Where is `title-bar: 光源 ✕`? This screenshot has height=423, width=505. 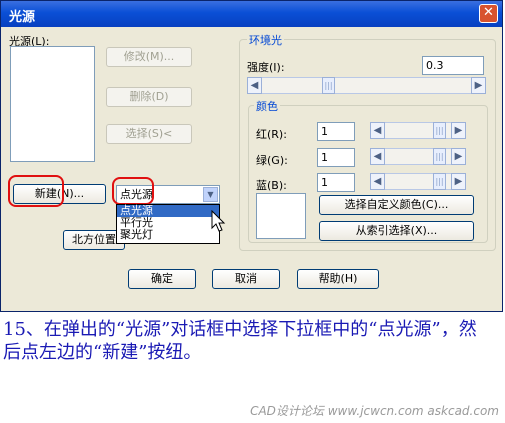
title-bar: 光源 ✕ is located at coordinates (251, 14).